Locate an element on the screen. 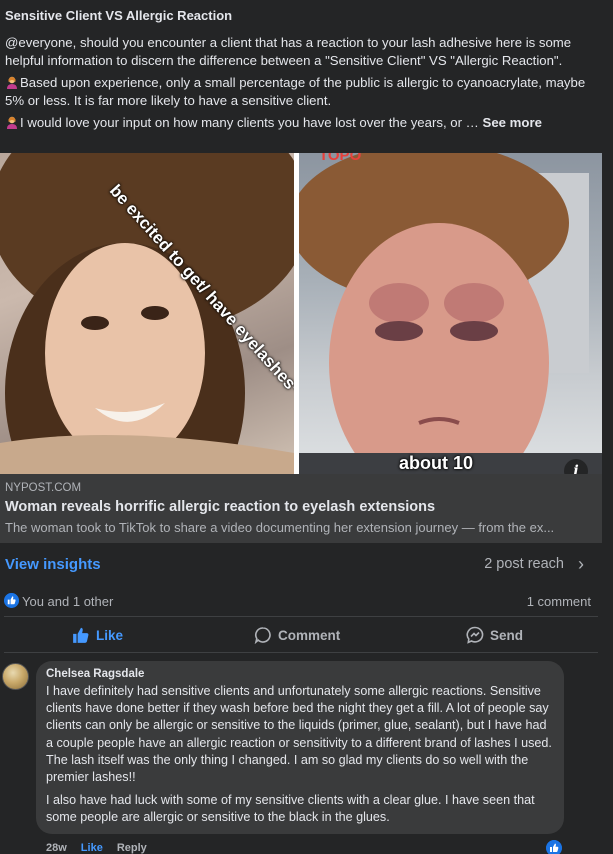 This screenshot has width=613, height=854. see-more-link: See more is located at coordinates (512, 122).